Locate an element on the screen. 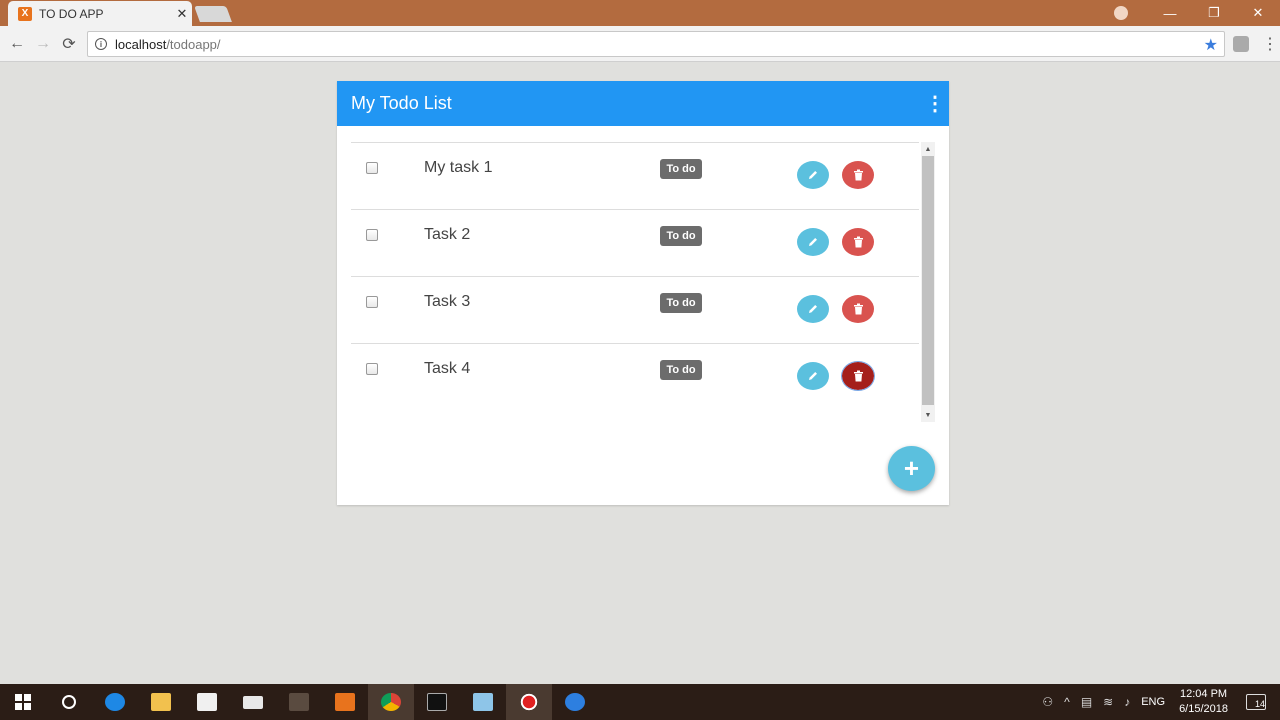 The image size is (1280, 720). terminal-icon is located at coordinates (437, 702).